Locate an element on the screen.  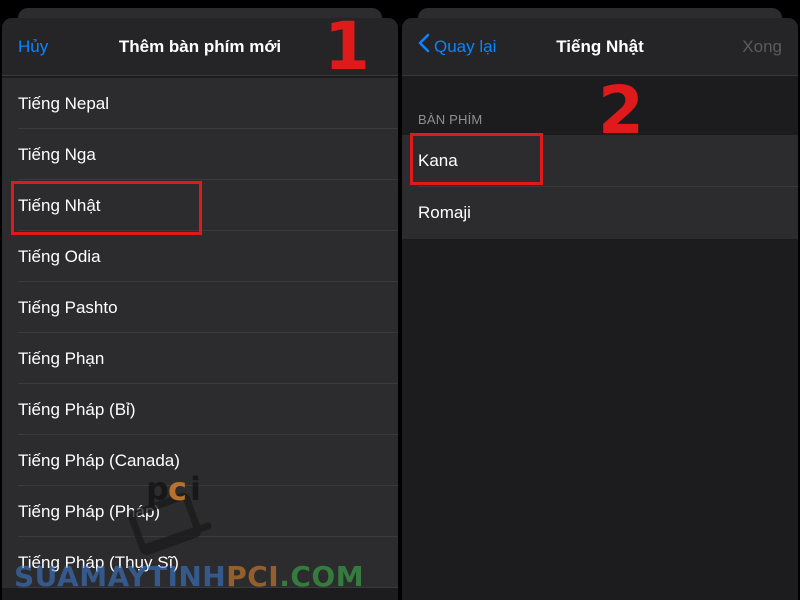
language-label: Tiếng Phạn is located at coordinates (61, 358).